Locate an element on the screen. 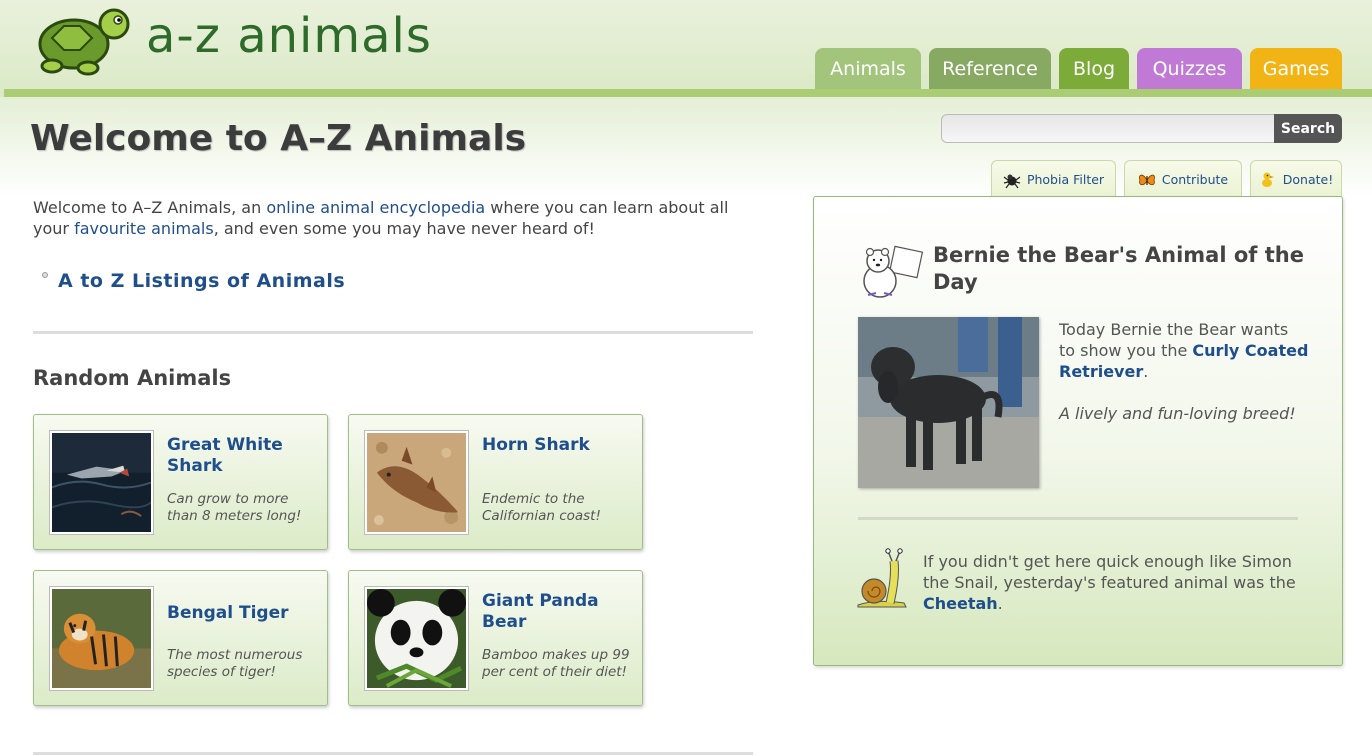 The width and height of the screenshot is (1372, 756). az-listings-link: A to Z Listings of Animals is located at coordinates (201, 281).